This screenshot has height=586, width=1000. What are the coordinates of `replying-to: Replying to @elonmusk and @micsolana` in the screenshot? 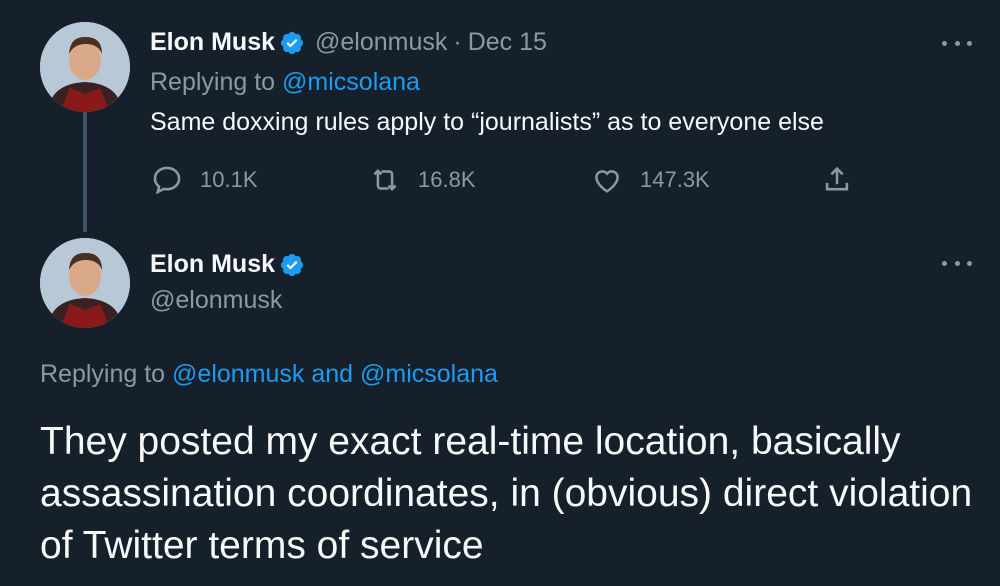 It's located at (269, 374).